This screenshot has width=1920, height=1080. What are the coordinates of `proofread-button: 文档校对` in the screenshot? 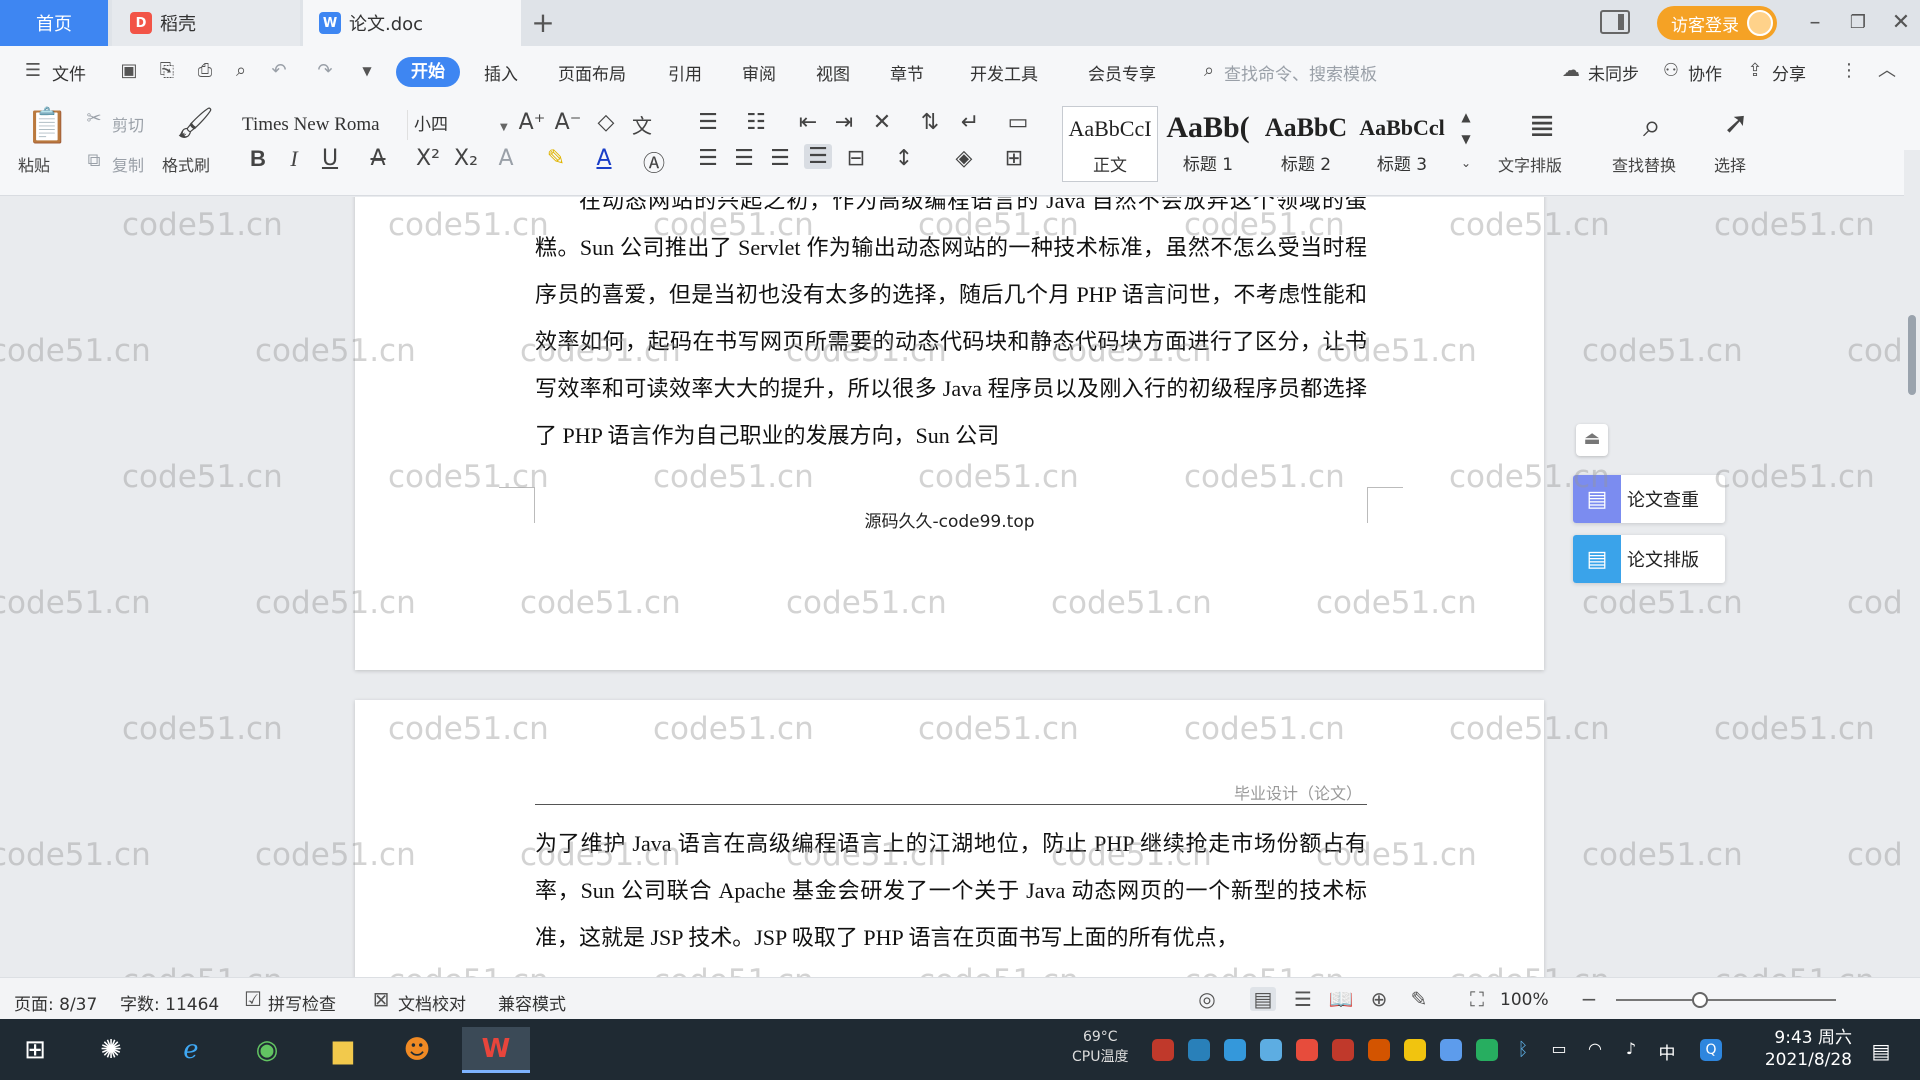 It's located at (432, 1002).